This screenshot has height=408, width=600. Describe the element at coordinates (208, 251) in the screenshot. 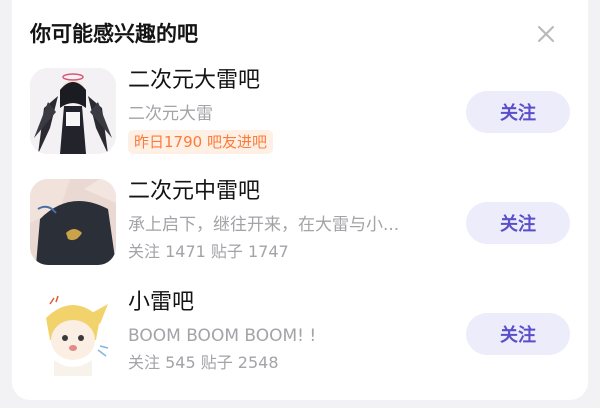

I see `forum-stats: 关注 1471 贴子 1747` at that location.